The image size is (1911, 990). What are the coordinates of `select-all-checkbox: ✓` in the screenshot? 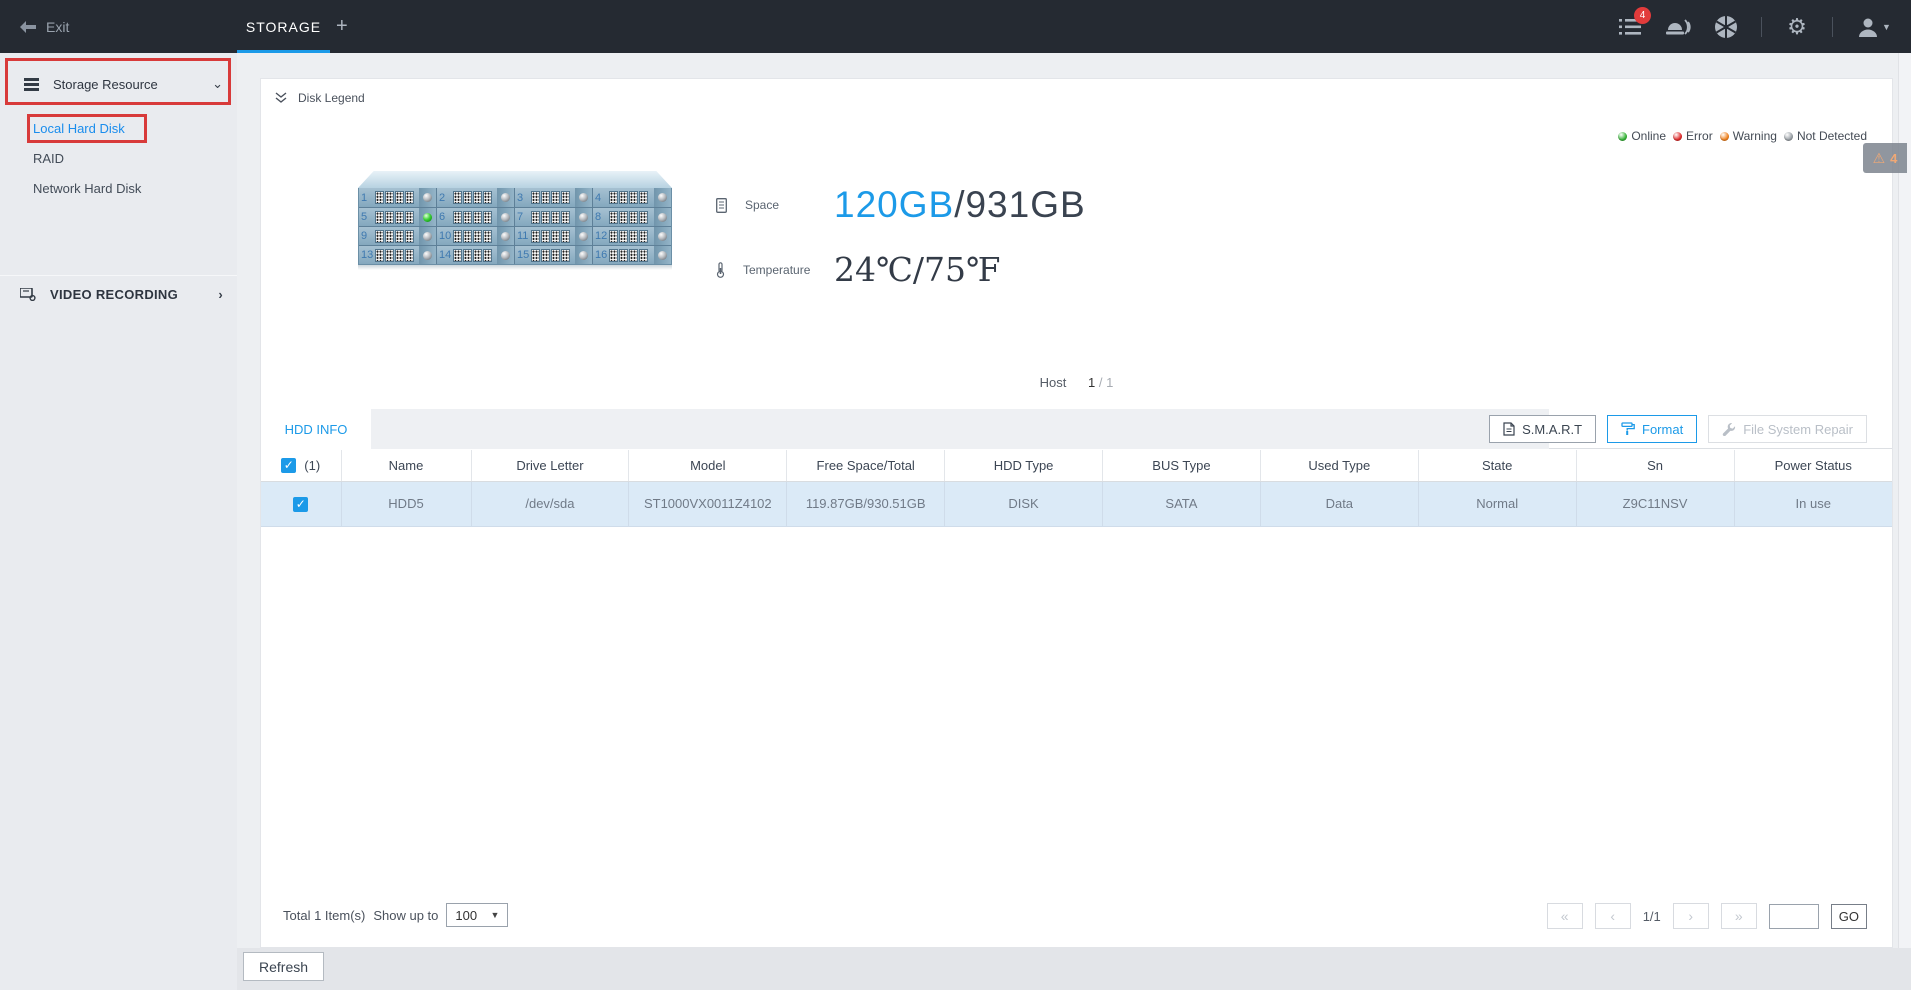 It's located at (289, 466).